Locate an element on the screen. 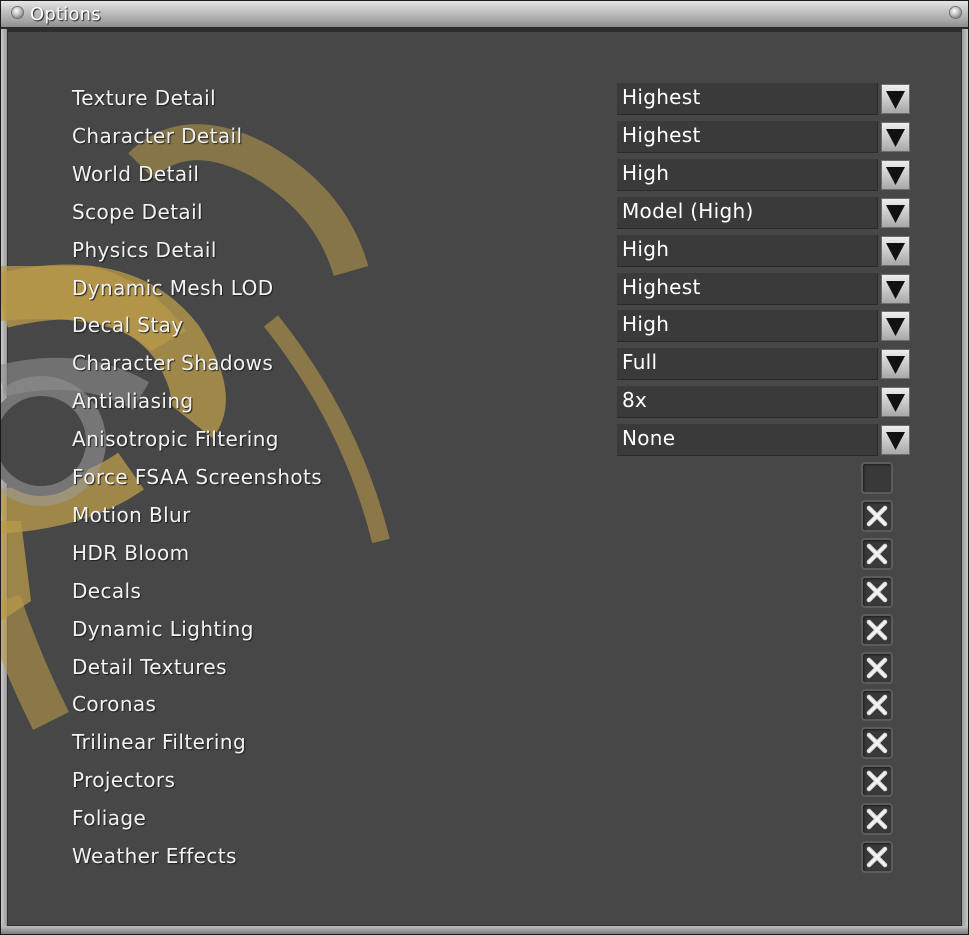 The width and height of the screenshot is (969, 935). option-label: Weather Effects is located at coordinates (154, 856).